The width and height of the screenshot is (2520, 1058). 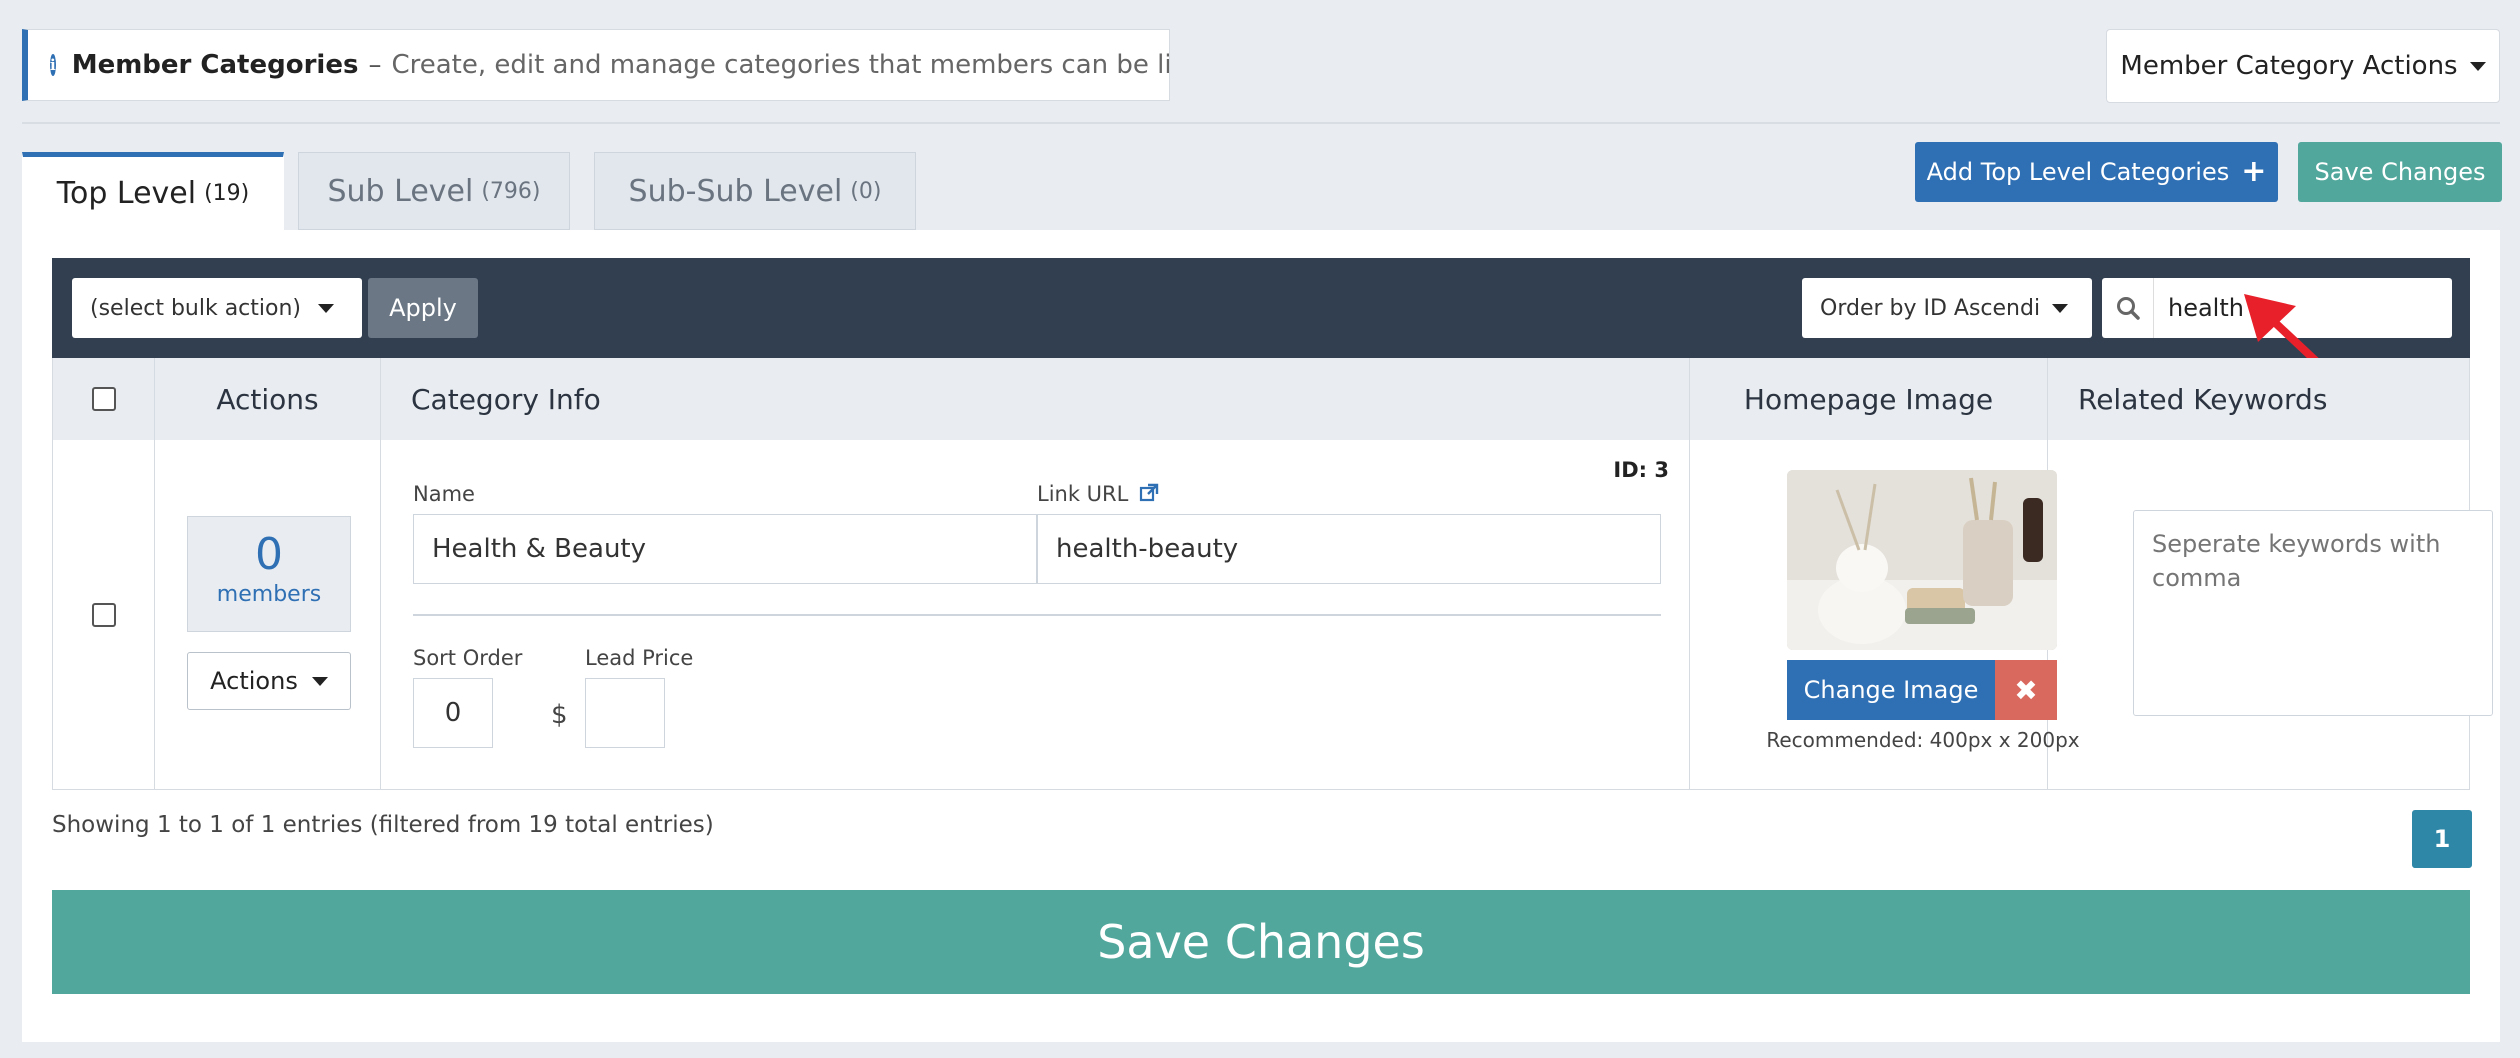 I want to click on pagination-page-1: 1, so click(x=2442, y=839).